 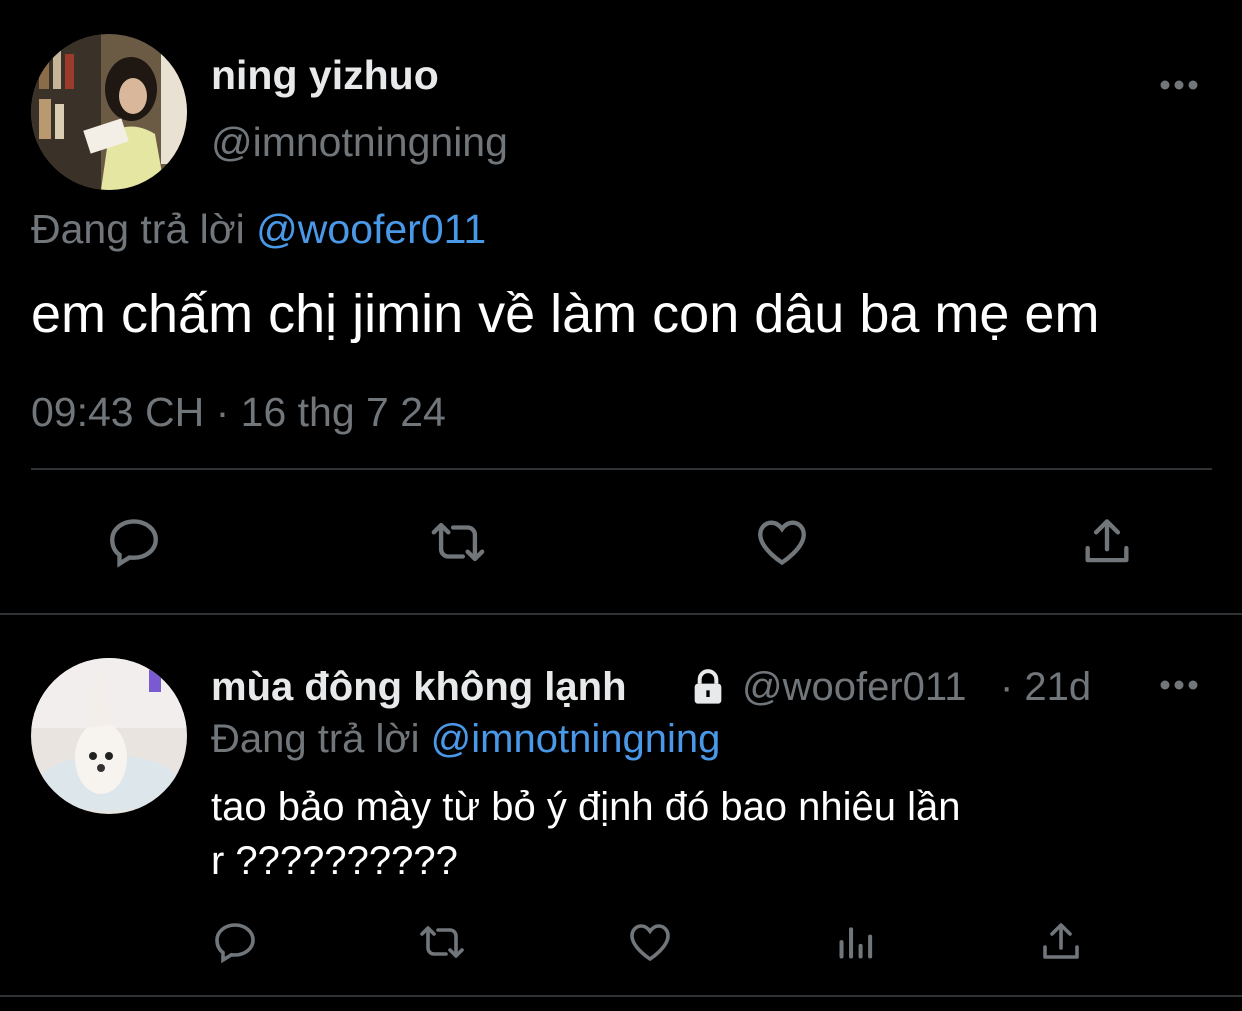 I want to click on reply-author-name: mùa đông không lạnh, so click(x=419, y=687).